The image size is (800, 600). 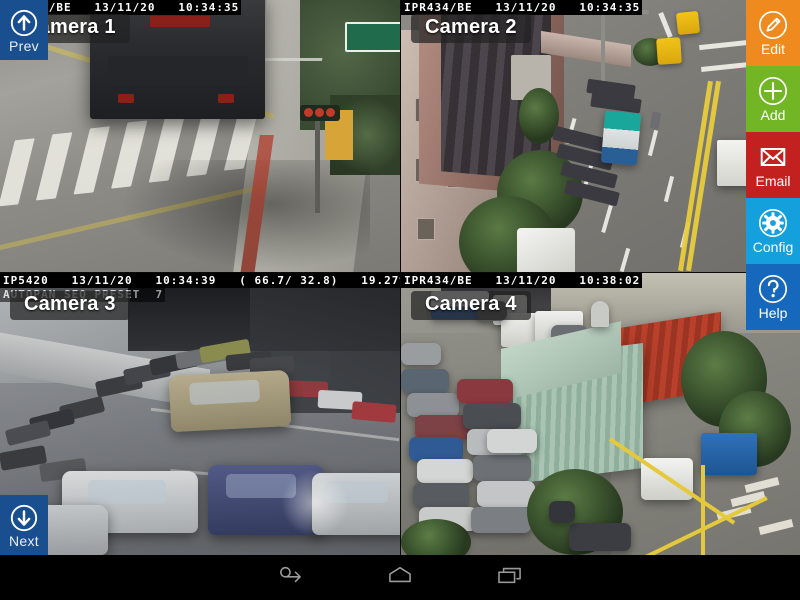 What do you see at coordinates (773, 289) in the screenshot?
I see `question-circle-icon` at bounding box center [773, 289].